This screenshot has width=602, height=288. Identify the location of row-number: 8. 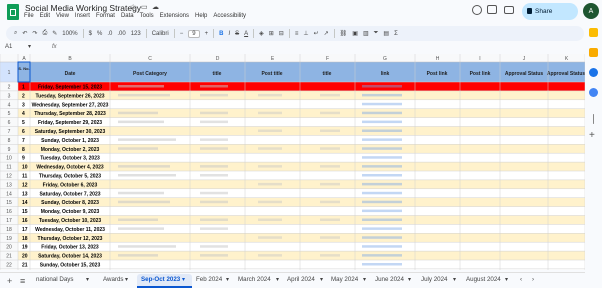
(9, 141).